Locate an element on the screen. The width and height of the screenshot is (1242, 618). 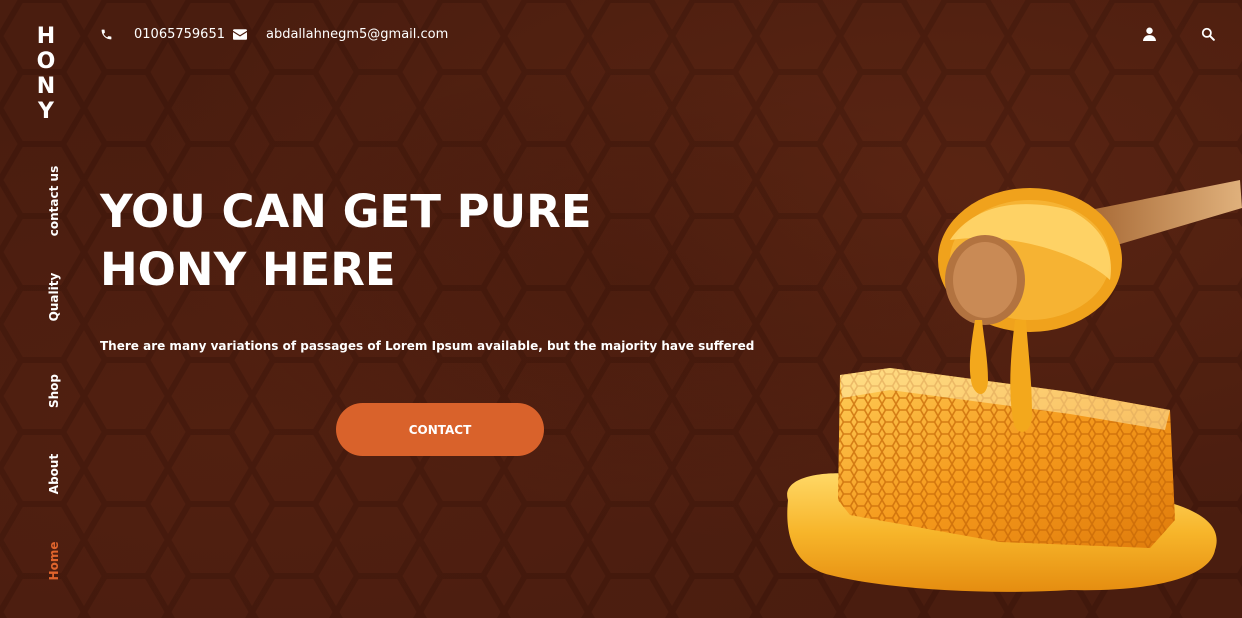
search-button is located at coordinates (1208, 34).